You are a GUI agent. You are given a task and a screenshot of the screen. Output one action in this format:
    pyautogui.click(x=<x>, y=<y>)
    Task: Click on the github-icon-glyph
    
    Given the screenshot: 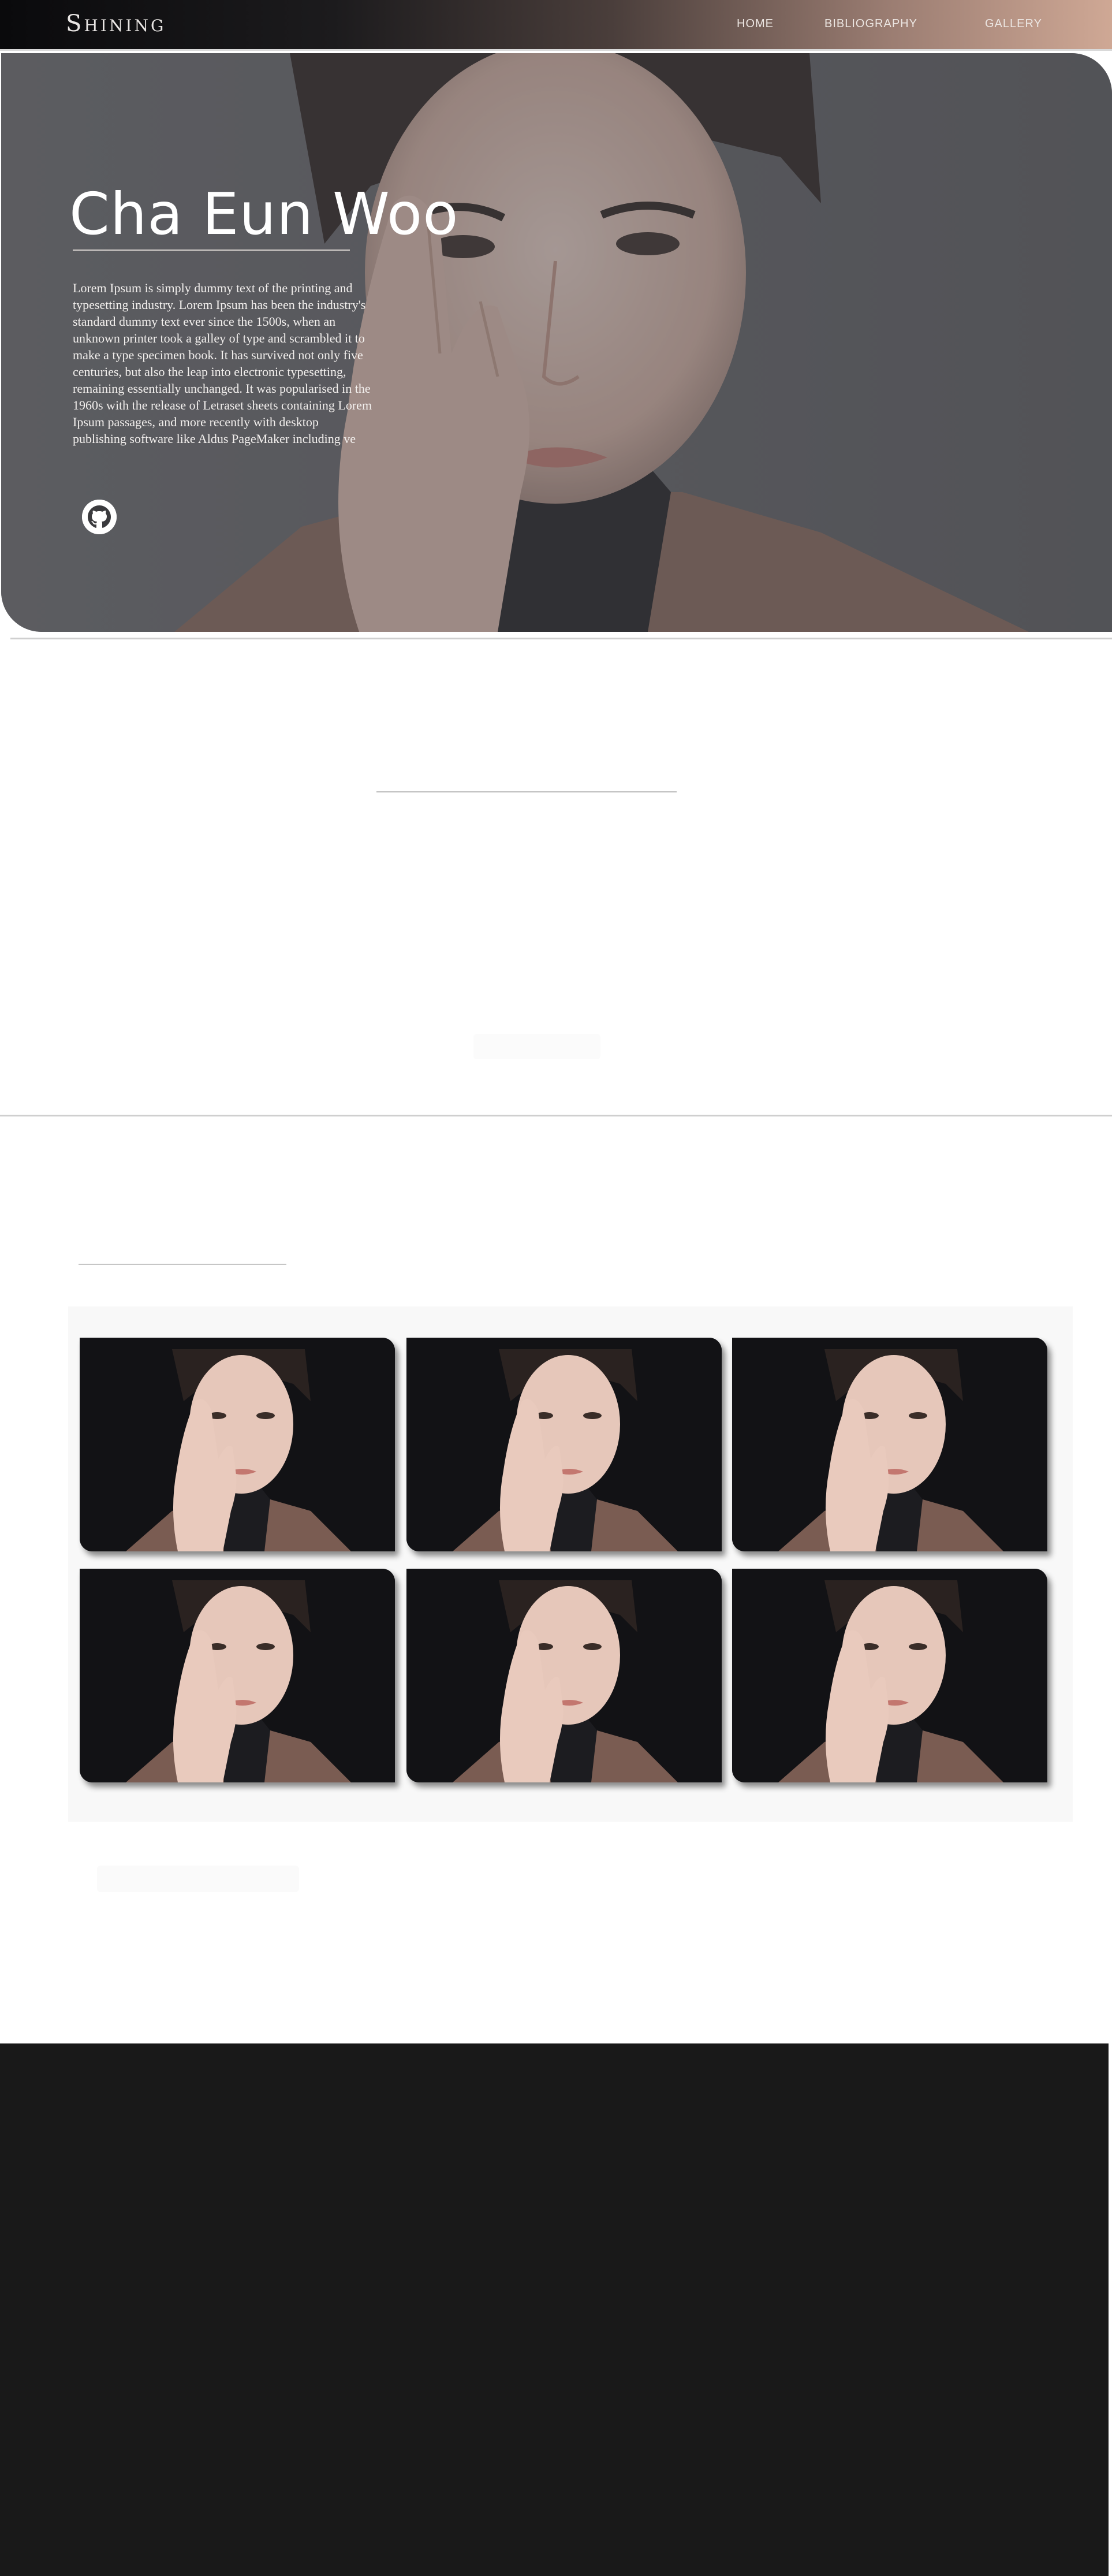 What is the action you would take?
    pyautogui.click(x=99, y=517)
    